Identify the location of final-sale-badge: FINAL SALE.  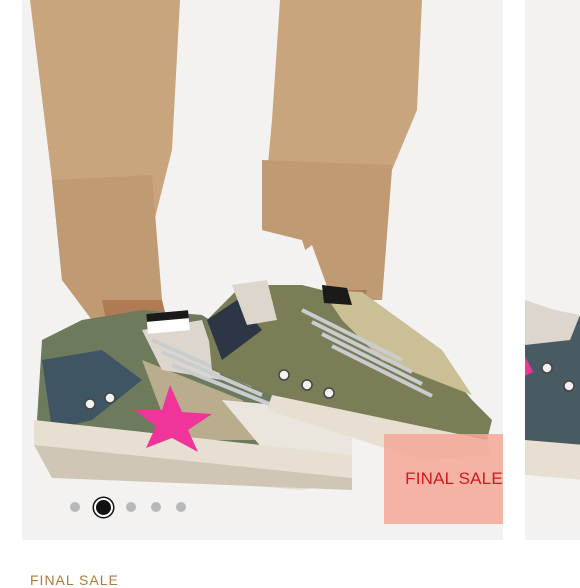
(443, 479).